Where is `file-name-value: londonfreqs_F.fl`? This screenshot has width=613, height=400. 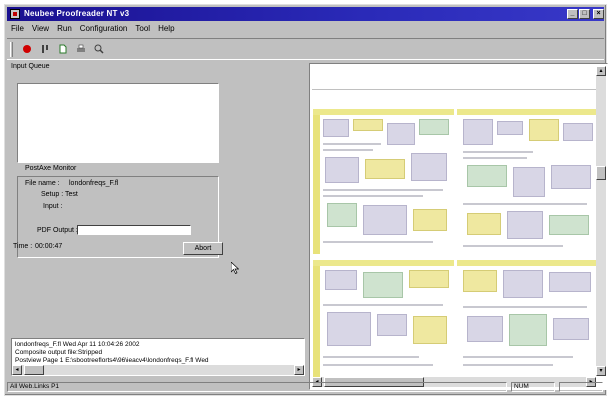 file-name-value: londonfreqs_F.fl is located at coordinates (94, 183).